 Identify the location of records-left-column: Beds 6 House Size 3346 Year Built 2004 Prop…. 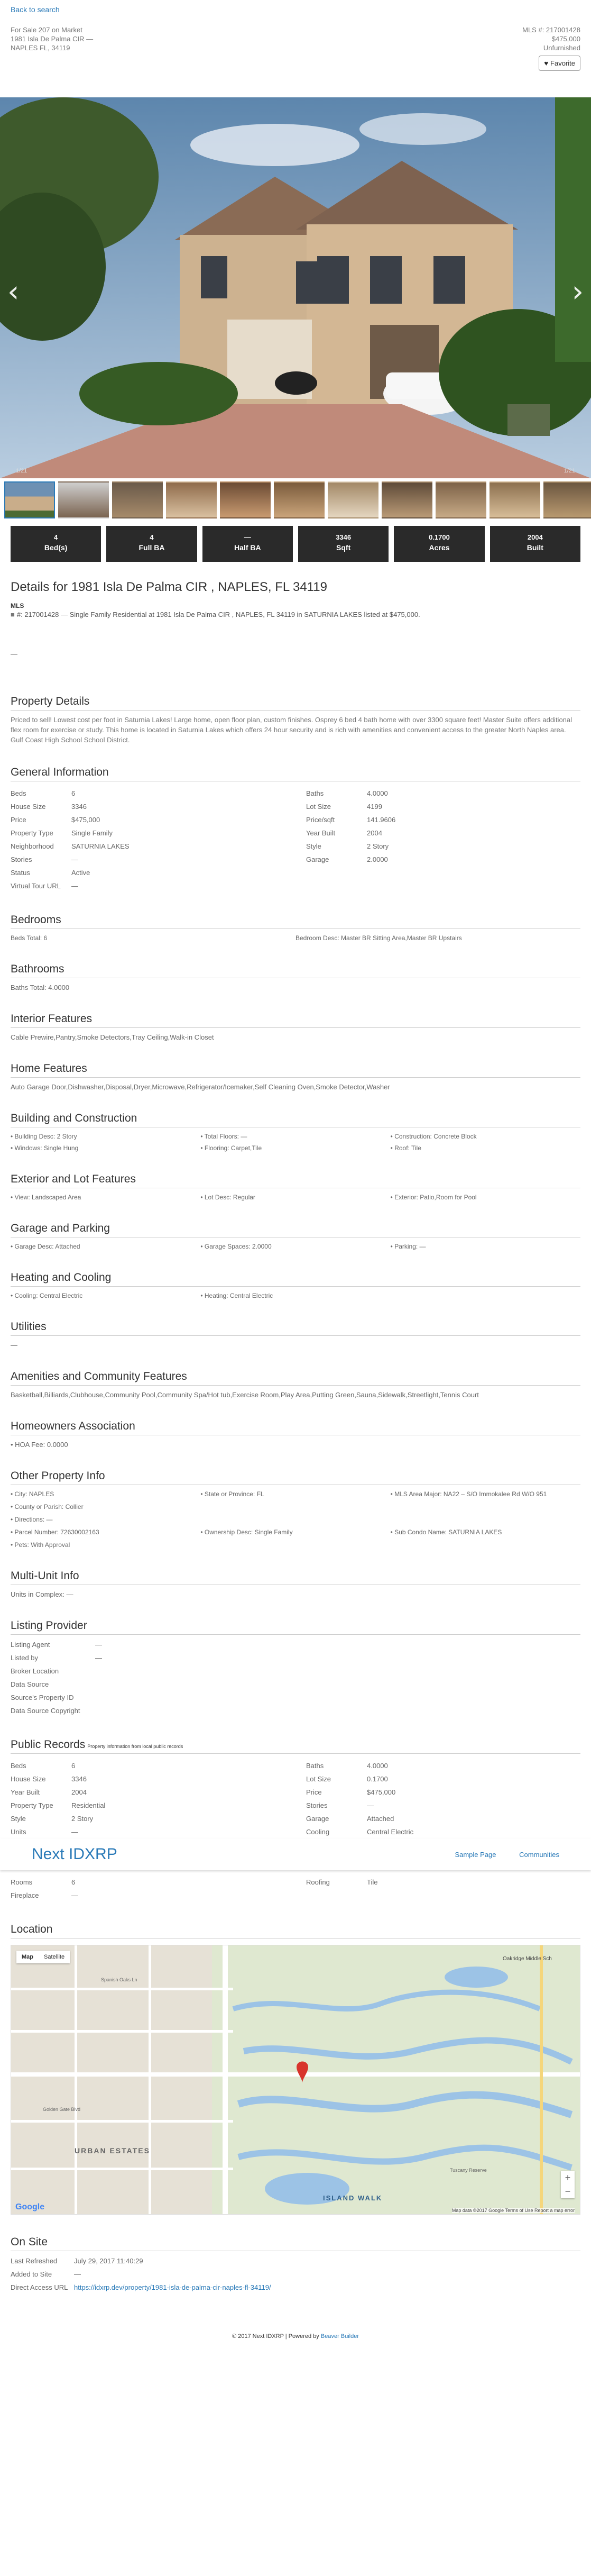
(148, 1798).